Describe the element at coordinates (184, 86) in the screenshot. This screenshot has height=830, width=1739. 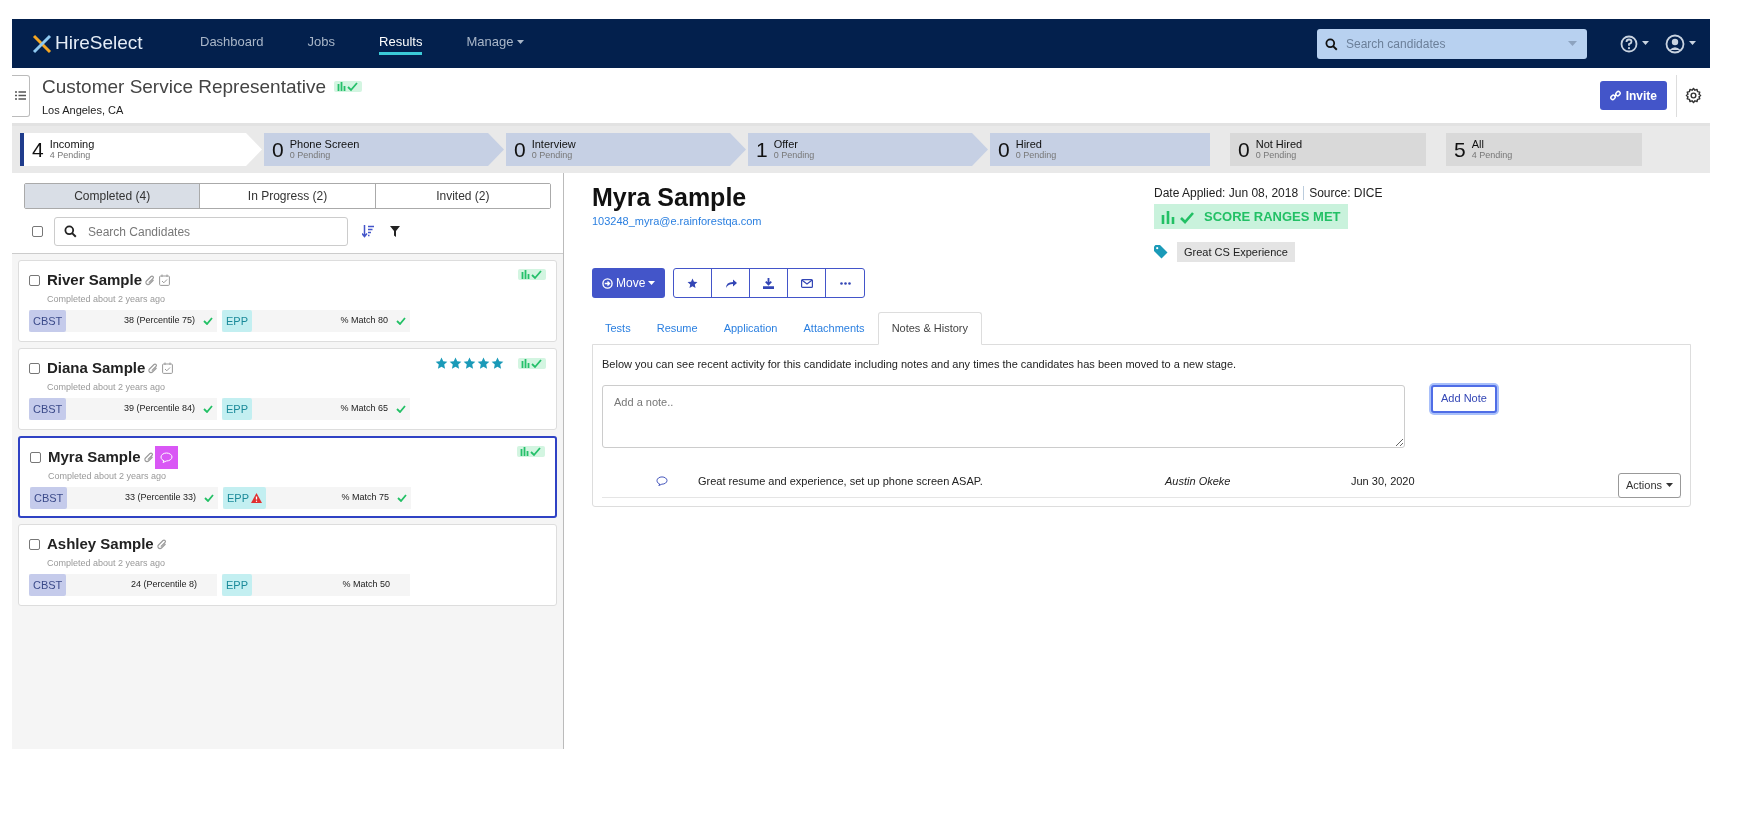
I see `job-title: Customer Service Representative` at that location.